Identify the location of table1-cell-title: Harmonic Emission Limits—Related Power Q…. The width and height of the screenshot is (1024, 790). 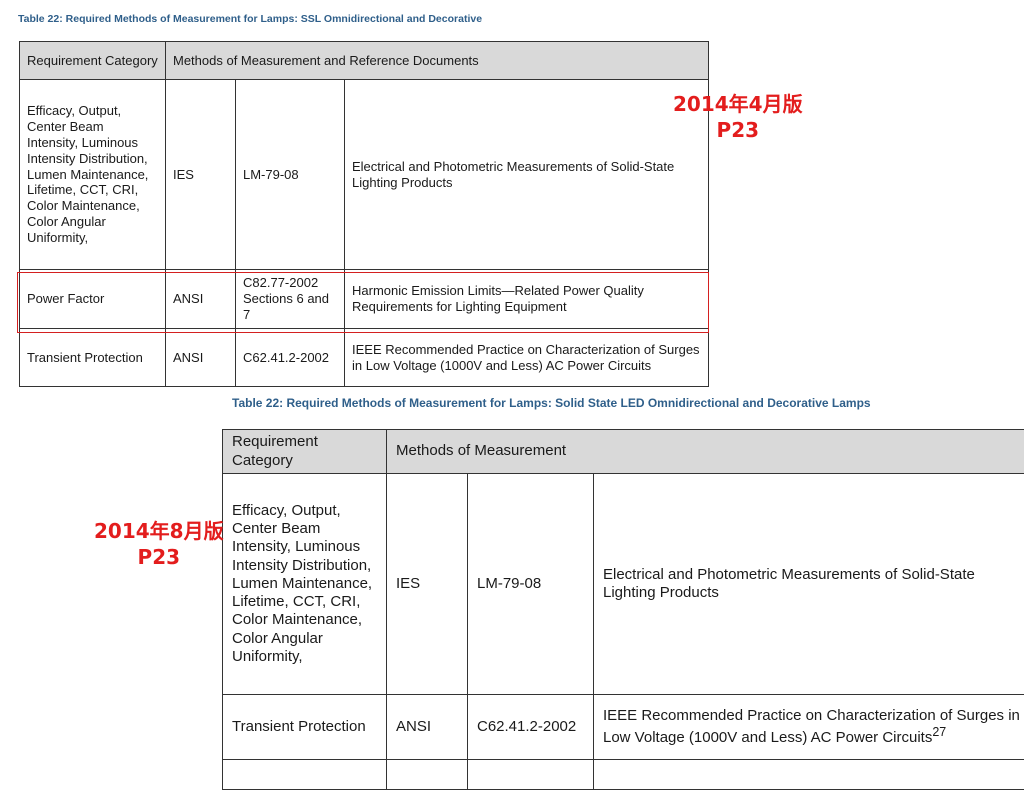
(527, 299).